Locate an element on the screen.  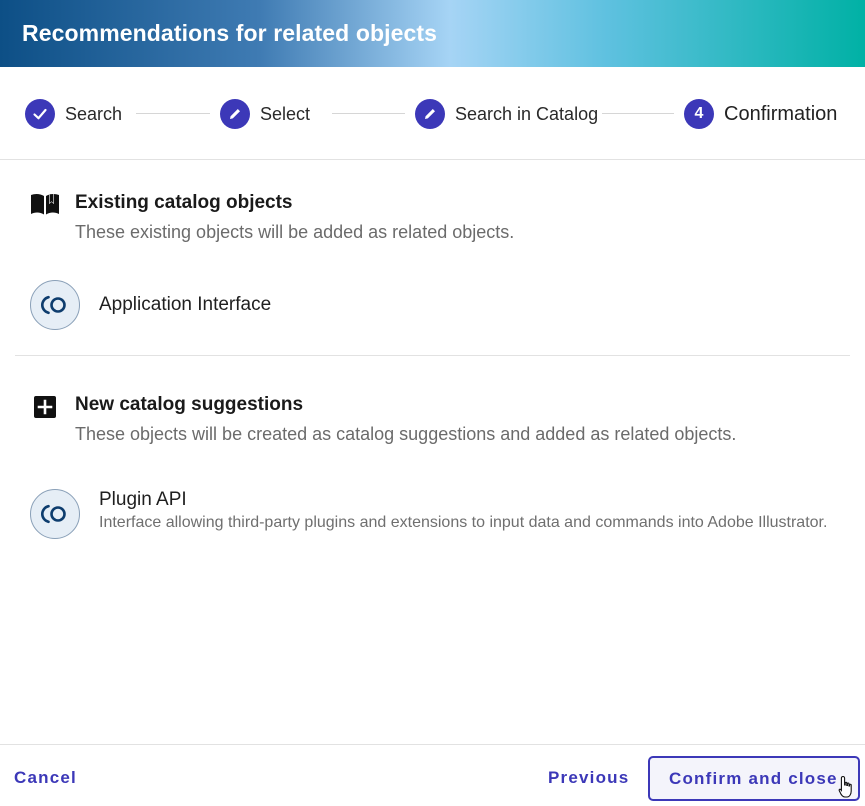
dialog-footer: Cancel Previous Confirm and close is located at coordinates (432, 775).